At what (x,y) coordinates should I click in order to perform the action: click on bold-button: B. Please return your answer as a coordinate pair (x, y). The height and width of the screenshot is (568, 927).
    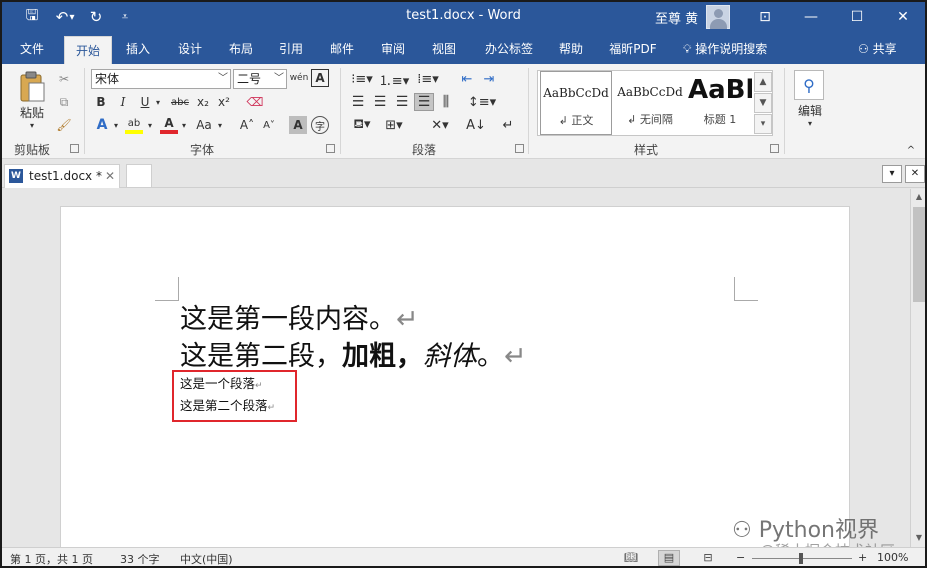
    Looking at the image, I should click on (101, 102).